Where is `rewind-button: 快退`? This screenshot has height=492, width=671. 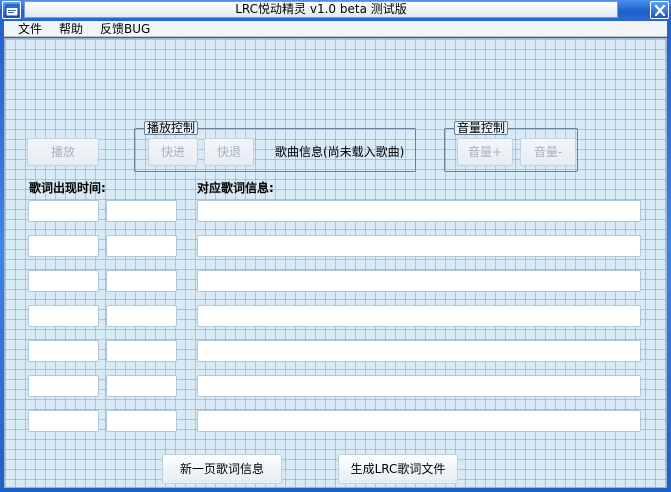
rewind-button: 快退 is located at coordinates (229, 152).